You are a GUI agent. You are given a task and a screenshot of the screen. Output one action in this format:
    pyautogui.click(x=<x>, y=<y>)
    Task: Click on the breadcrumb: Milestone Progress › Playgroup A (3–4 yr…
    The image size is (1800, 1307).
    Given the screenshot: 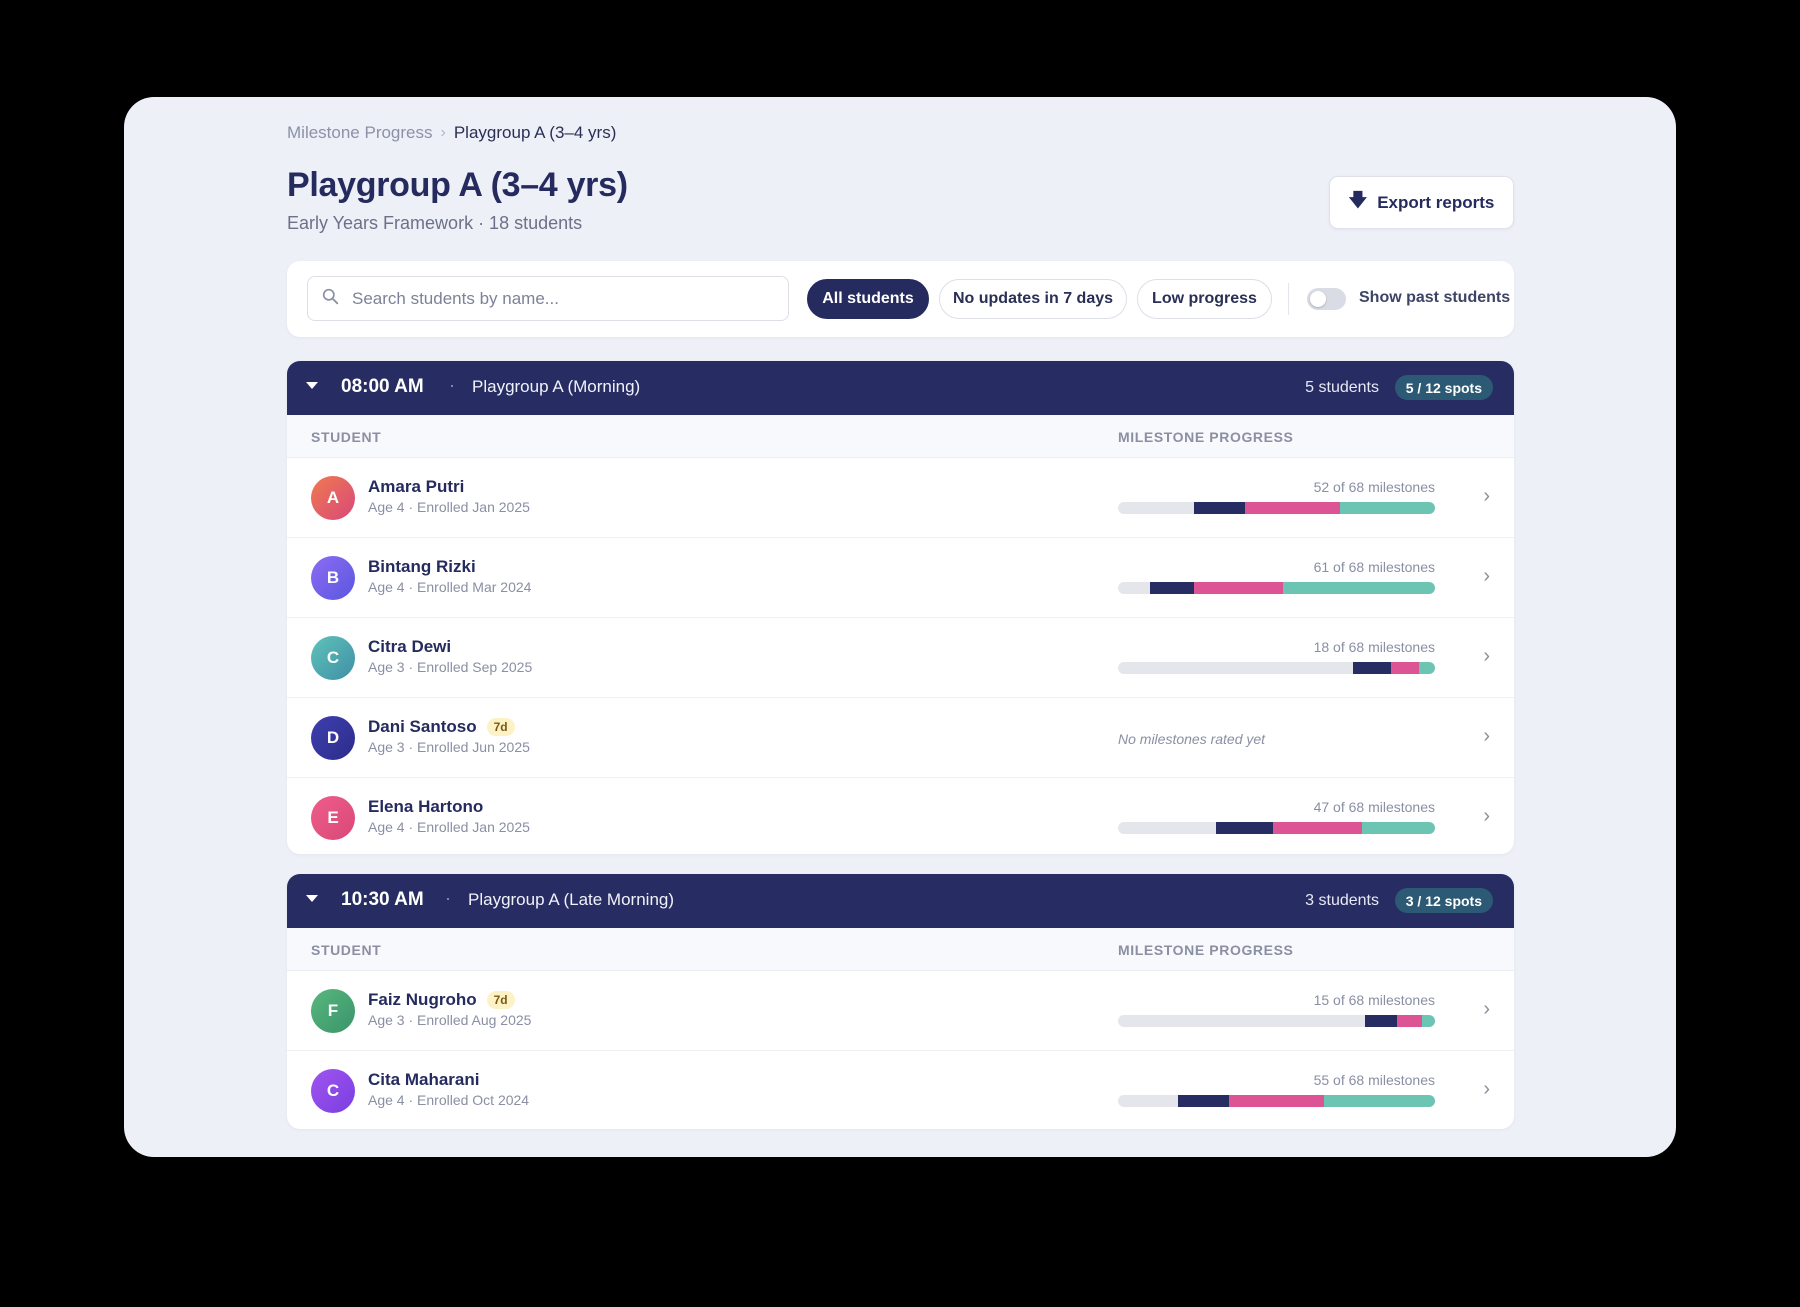 What is the action you would take?
    pyautogui.click(x=451, y=133)
    